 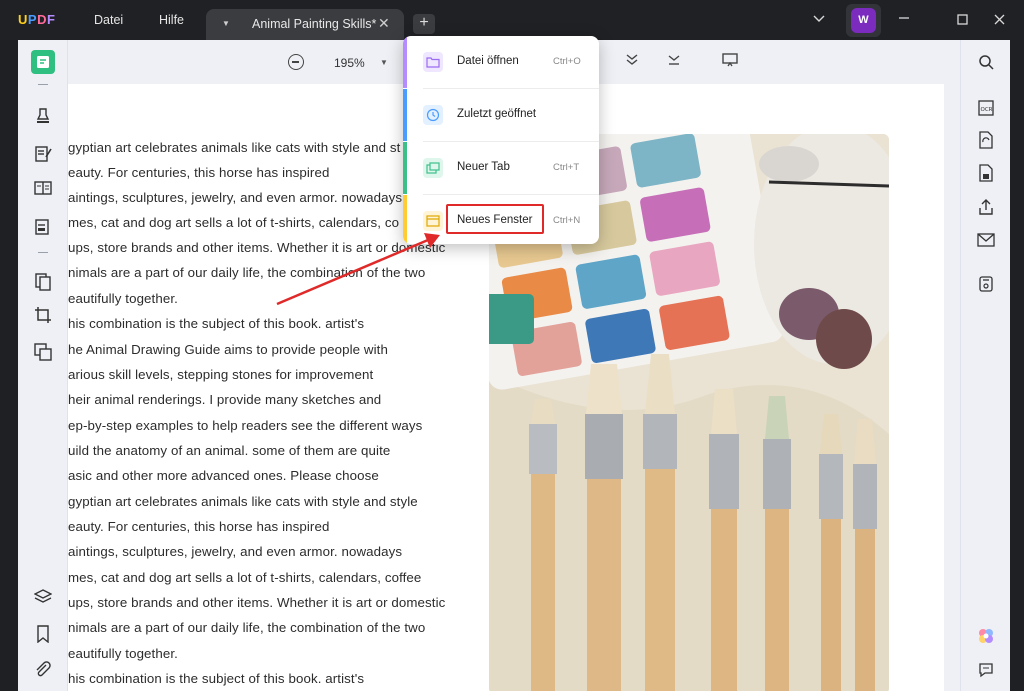 I want to click on annotation-arrow, so click(x=358, y=269).